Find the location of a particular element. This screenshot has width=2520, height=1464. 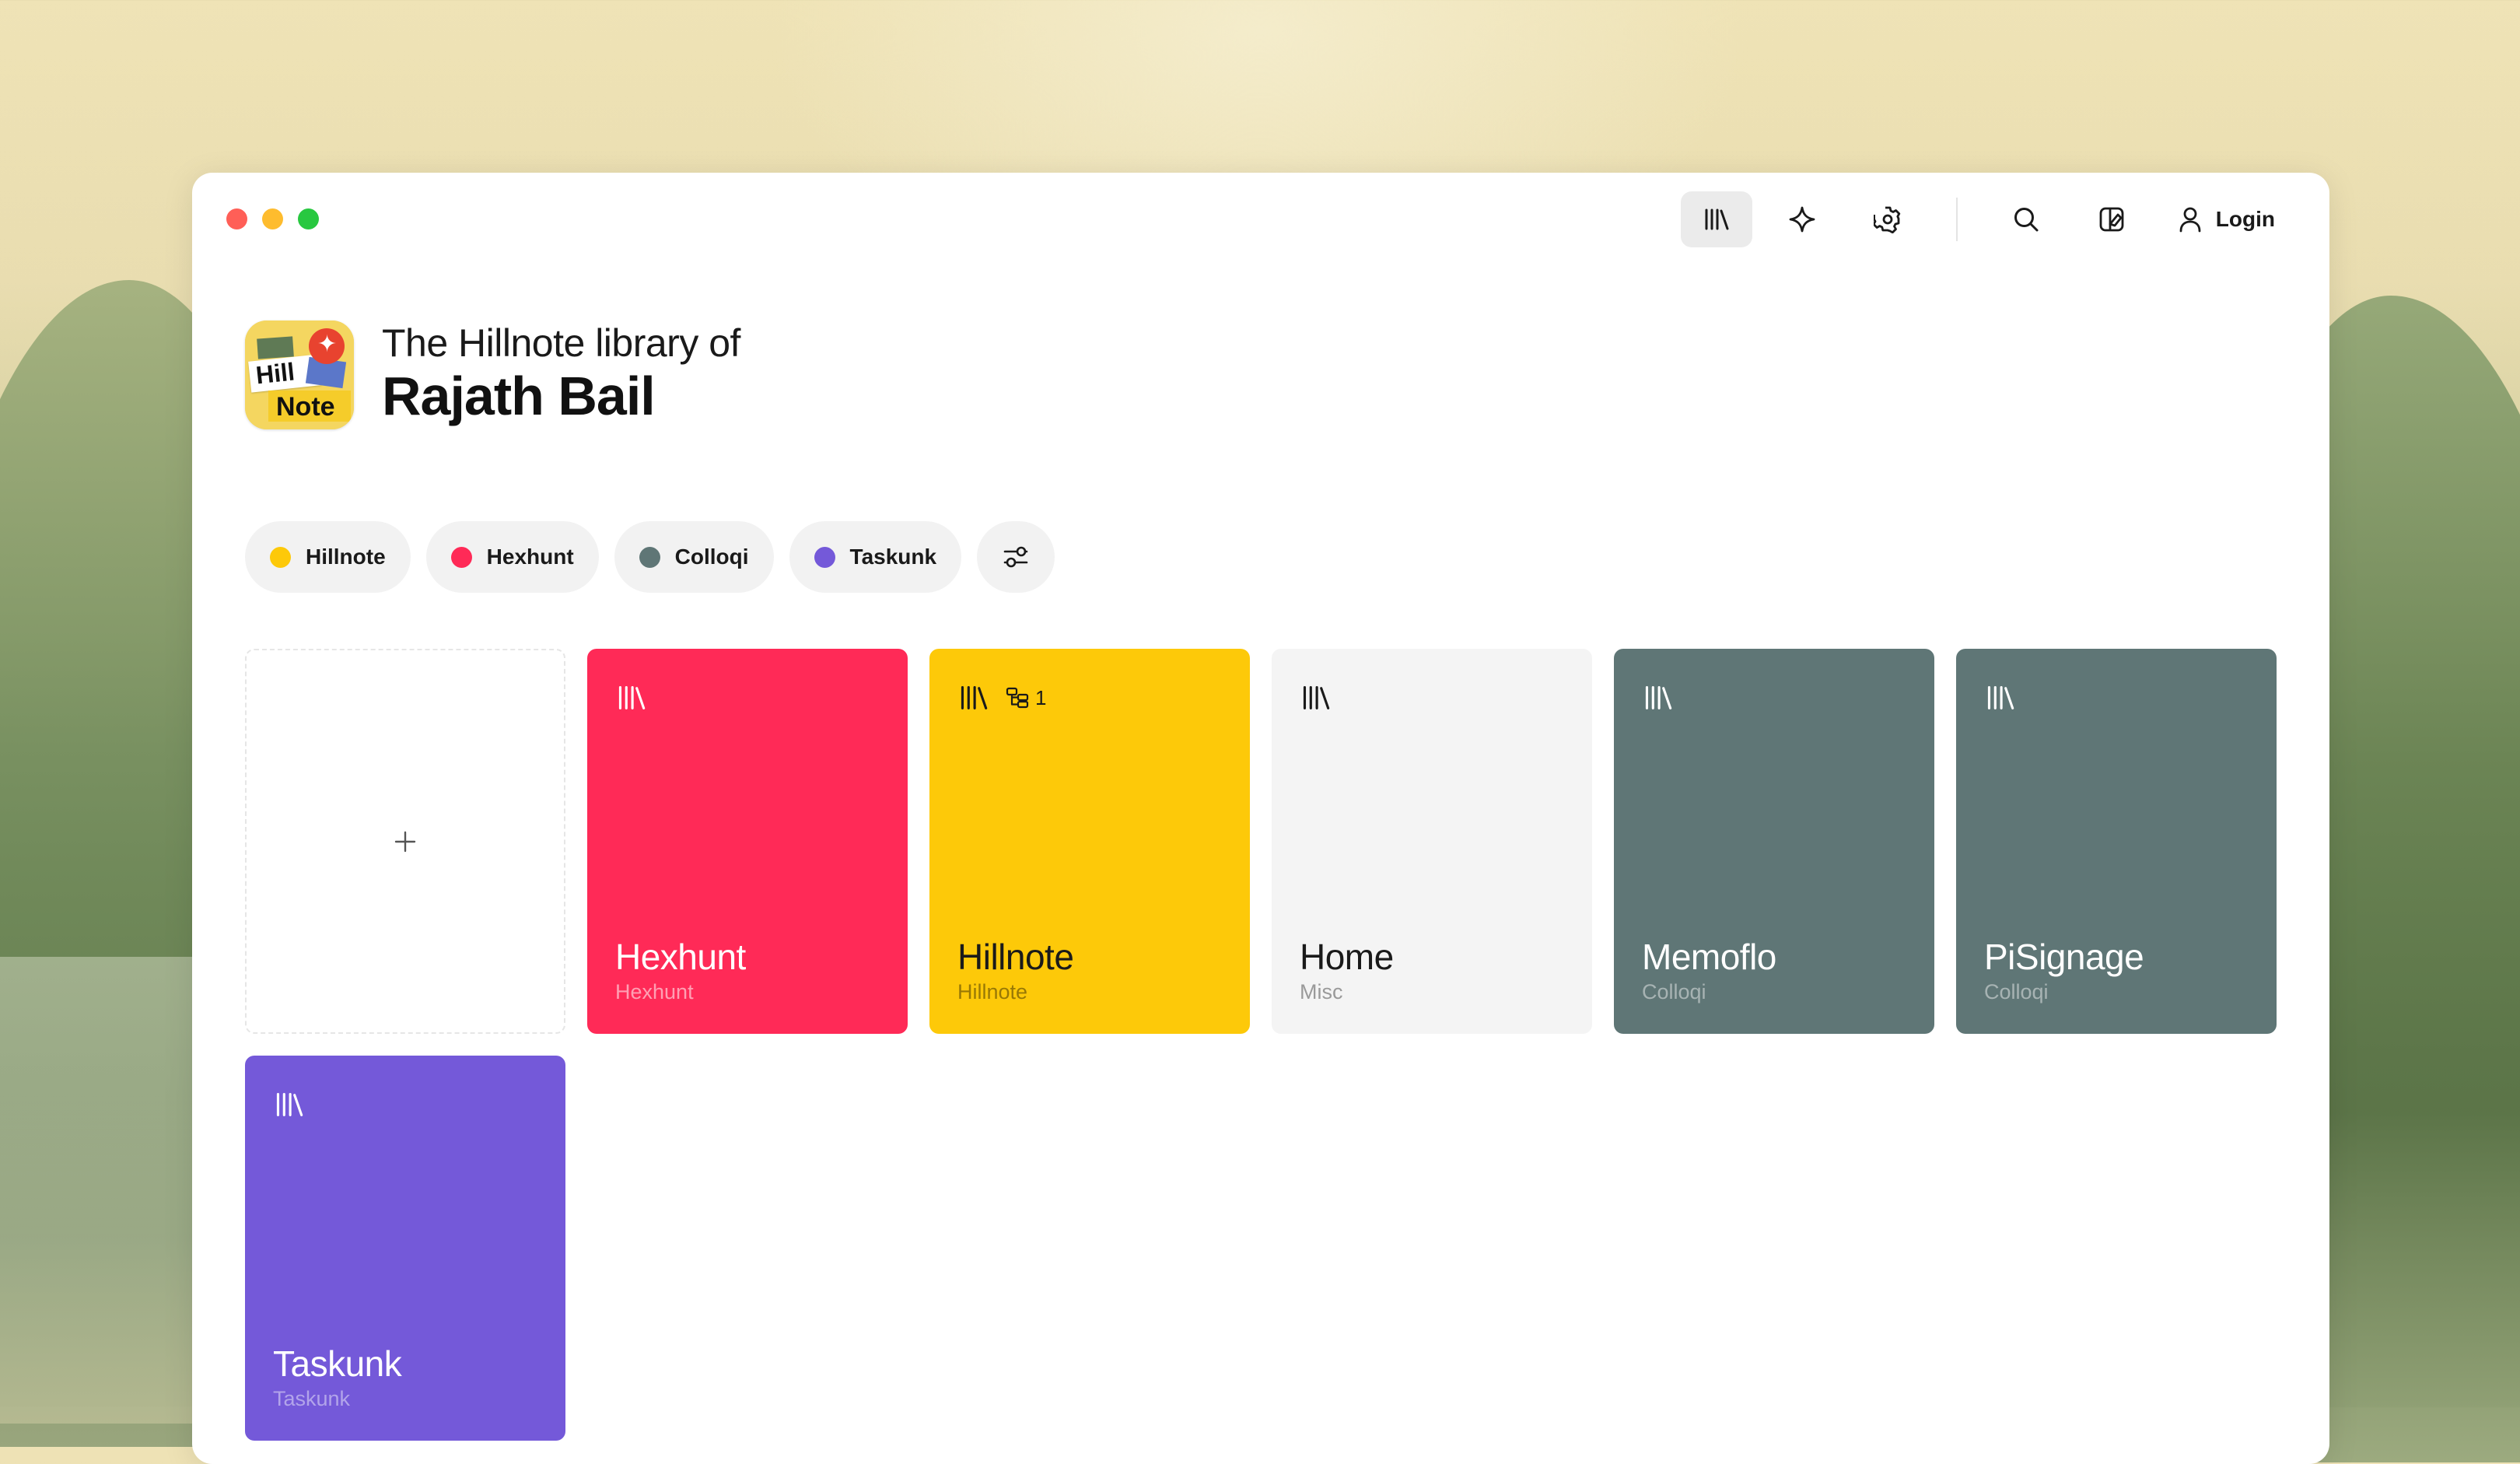

search-button is located at coordinates (2026, 219).